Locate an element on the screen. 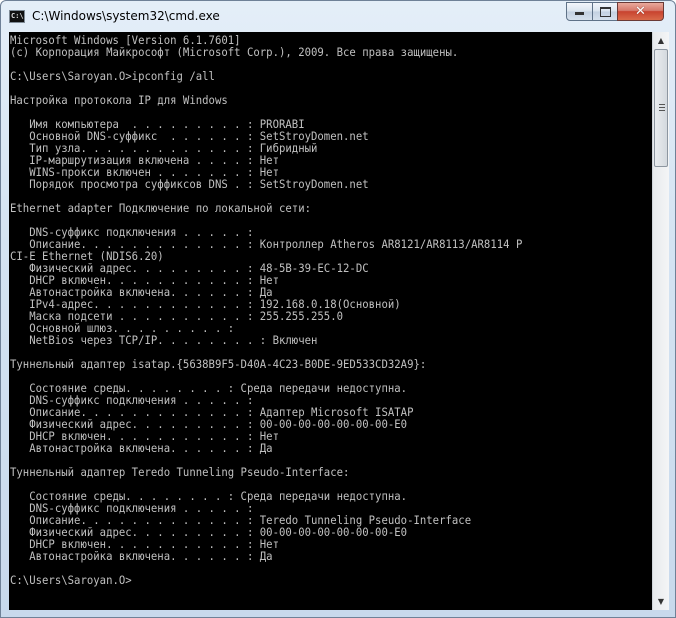 This screenshot has height=618, width=676. app-icon-label: C:\ is located at coordinates (17, 16).